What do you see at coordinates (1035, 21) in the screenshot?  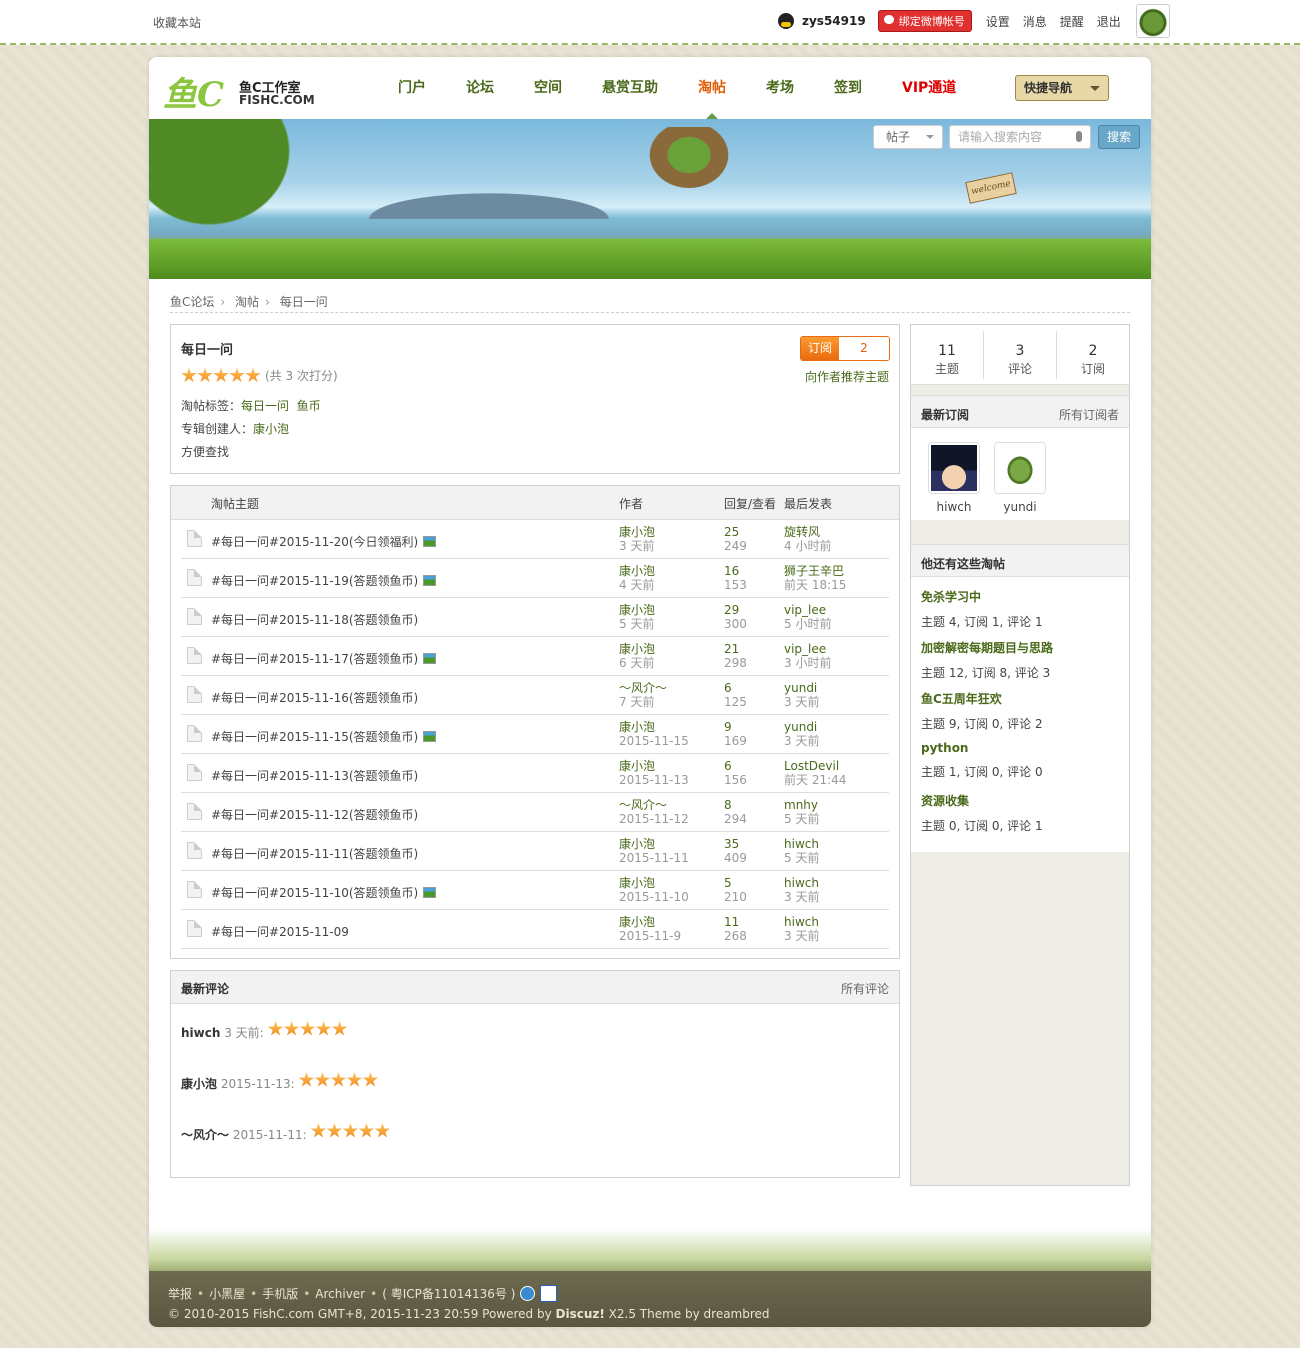 I see `messages-link: 消息` at bounding box center [1035, 21].